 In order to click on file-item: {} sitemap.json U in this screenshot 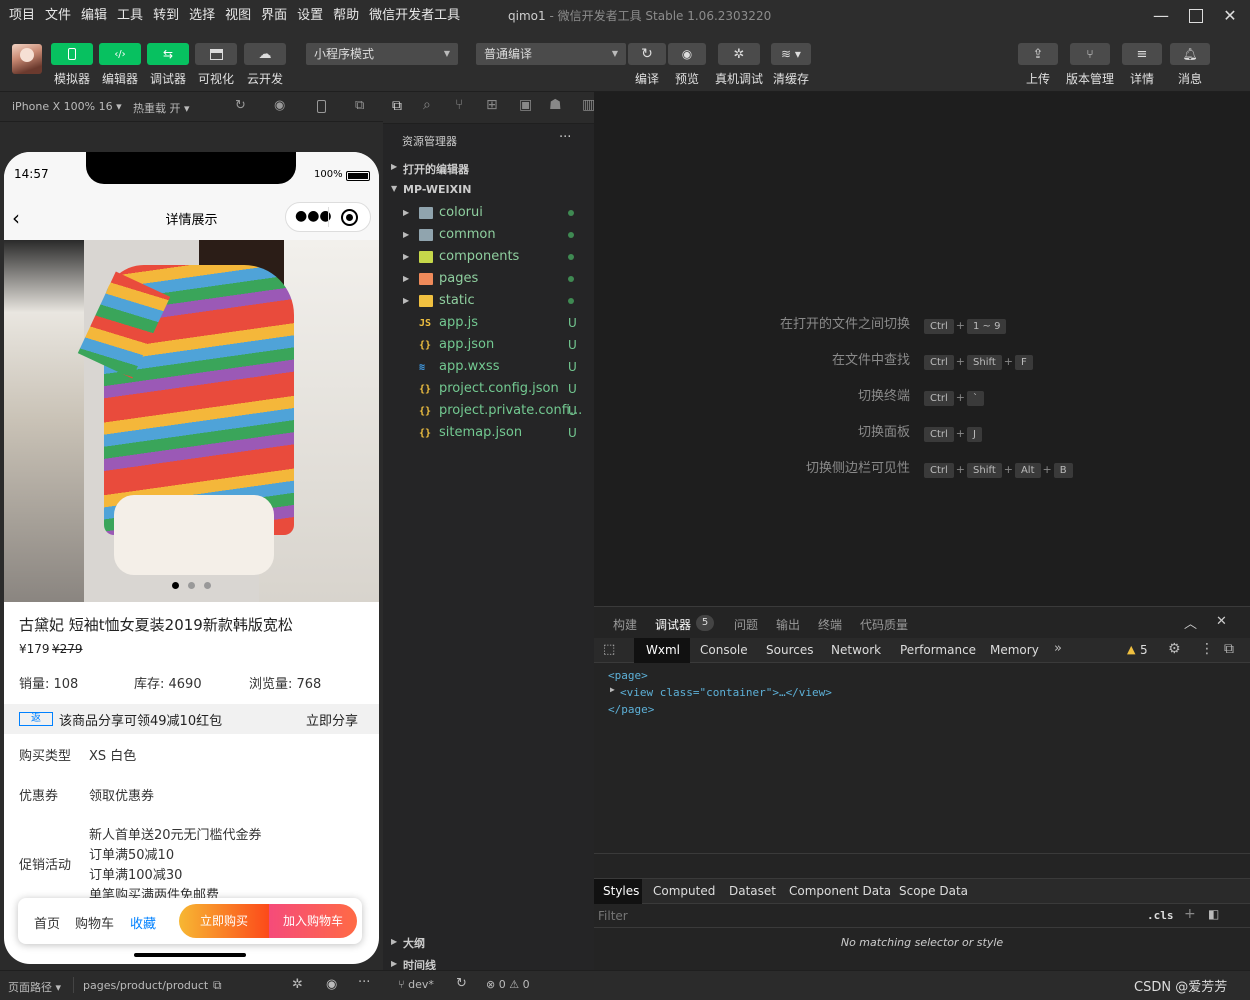, I will do `click(488, 433)`.